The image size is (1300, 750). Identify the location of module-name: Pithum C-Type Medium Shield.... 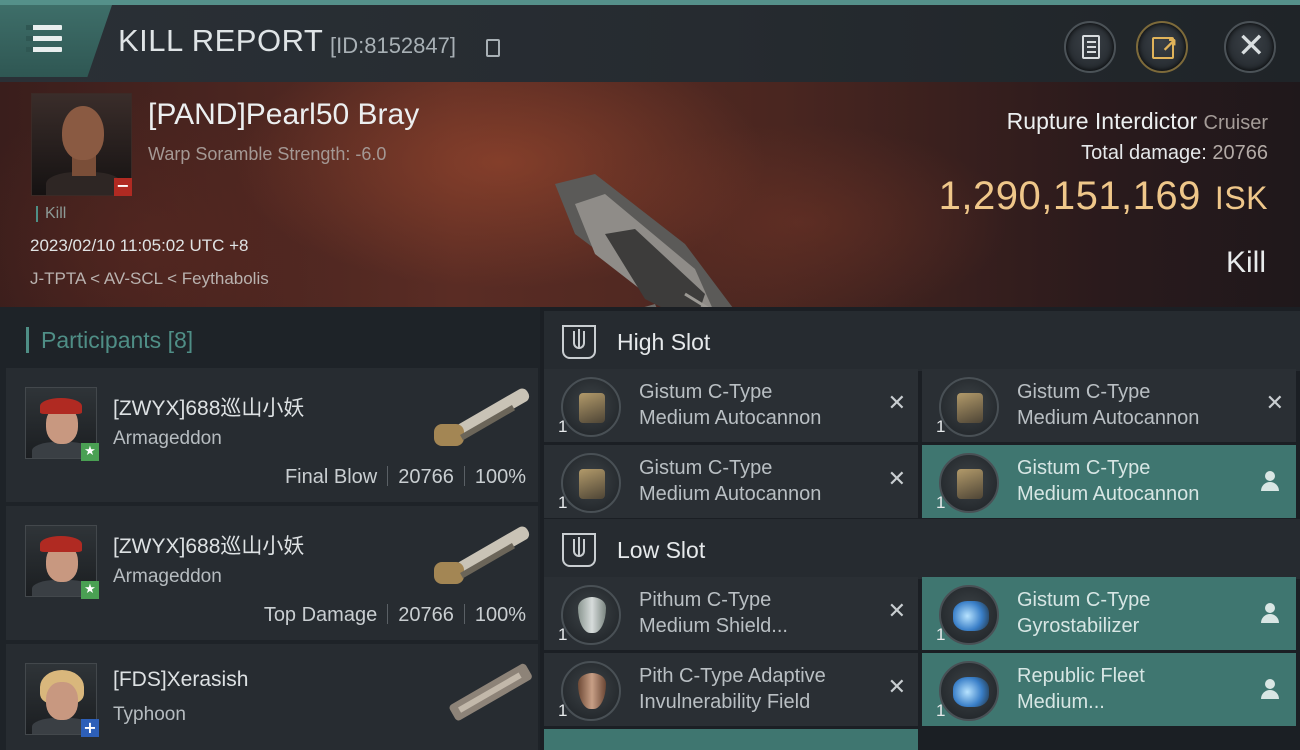
(713, 613).